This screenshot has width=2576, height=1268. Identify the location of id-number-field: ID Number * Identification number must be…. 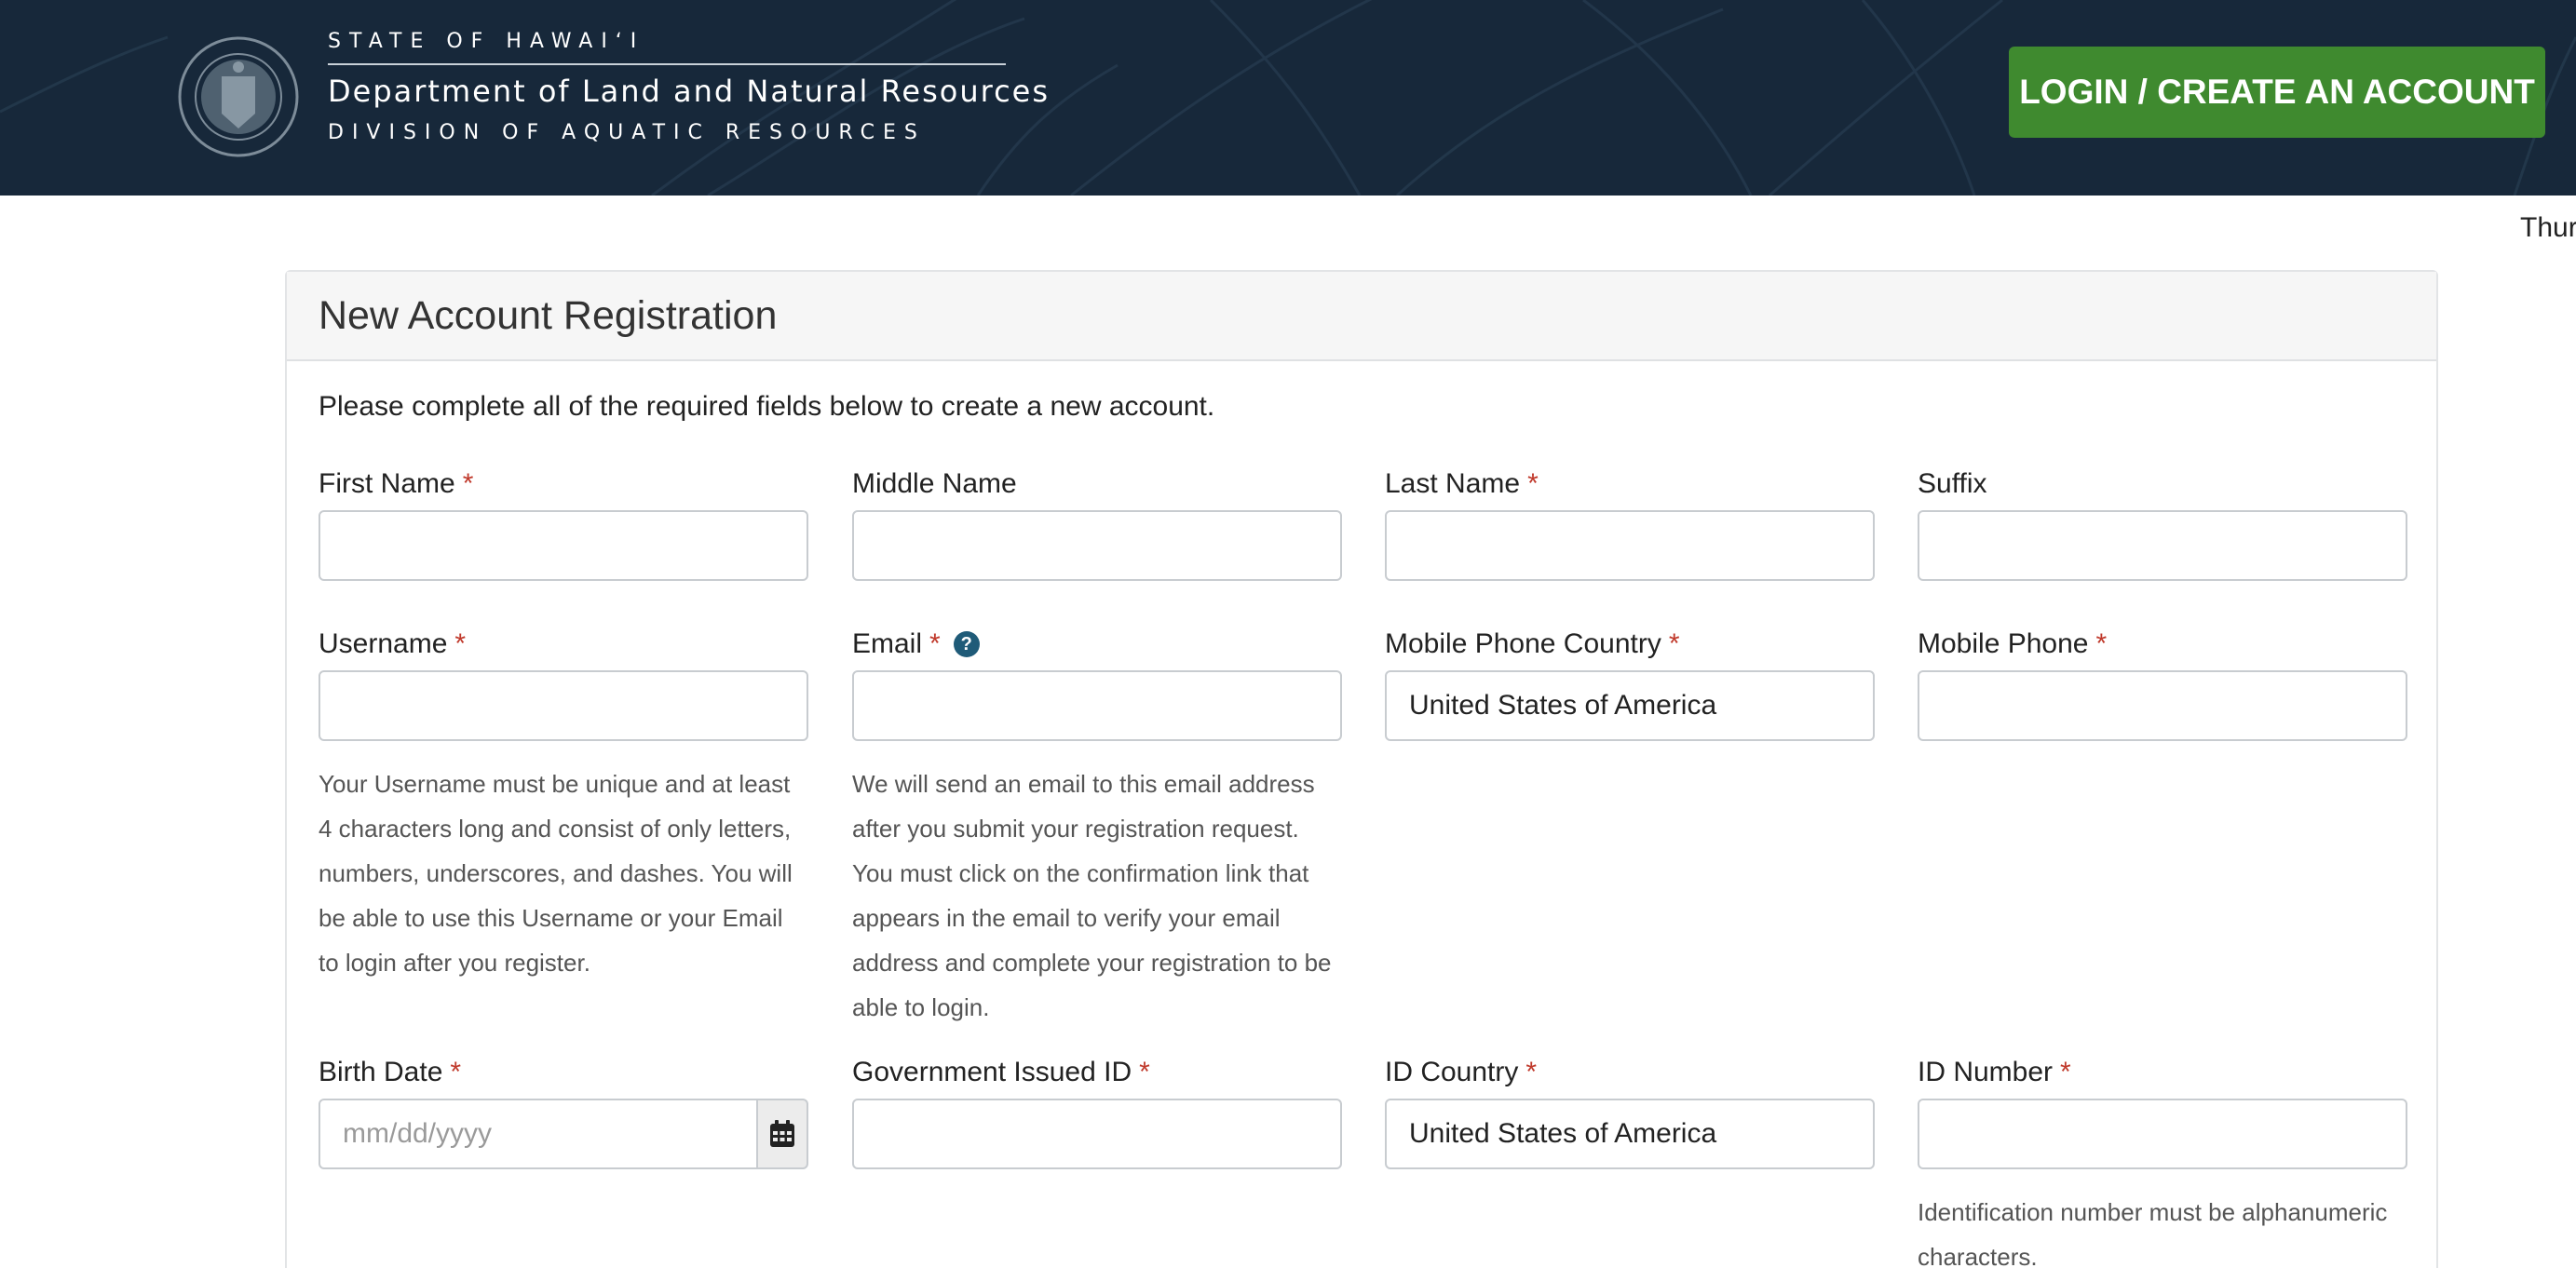
(2162, 1161).